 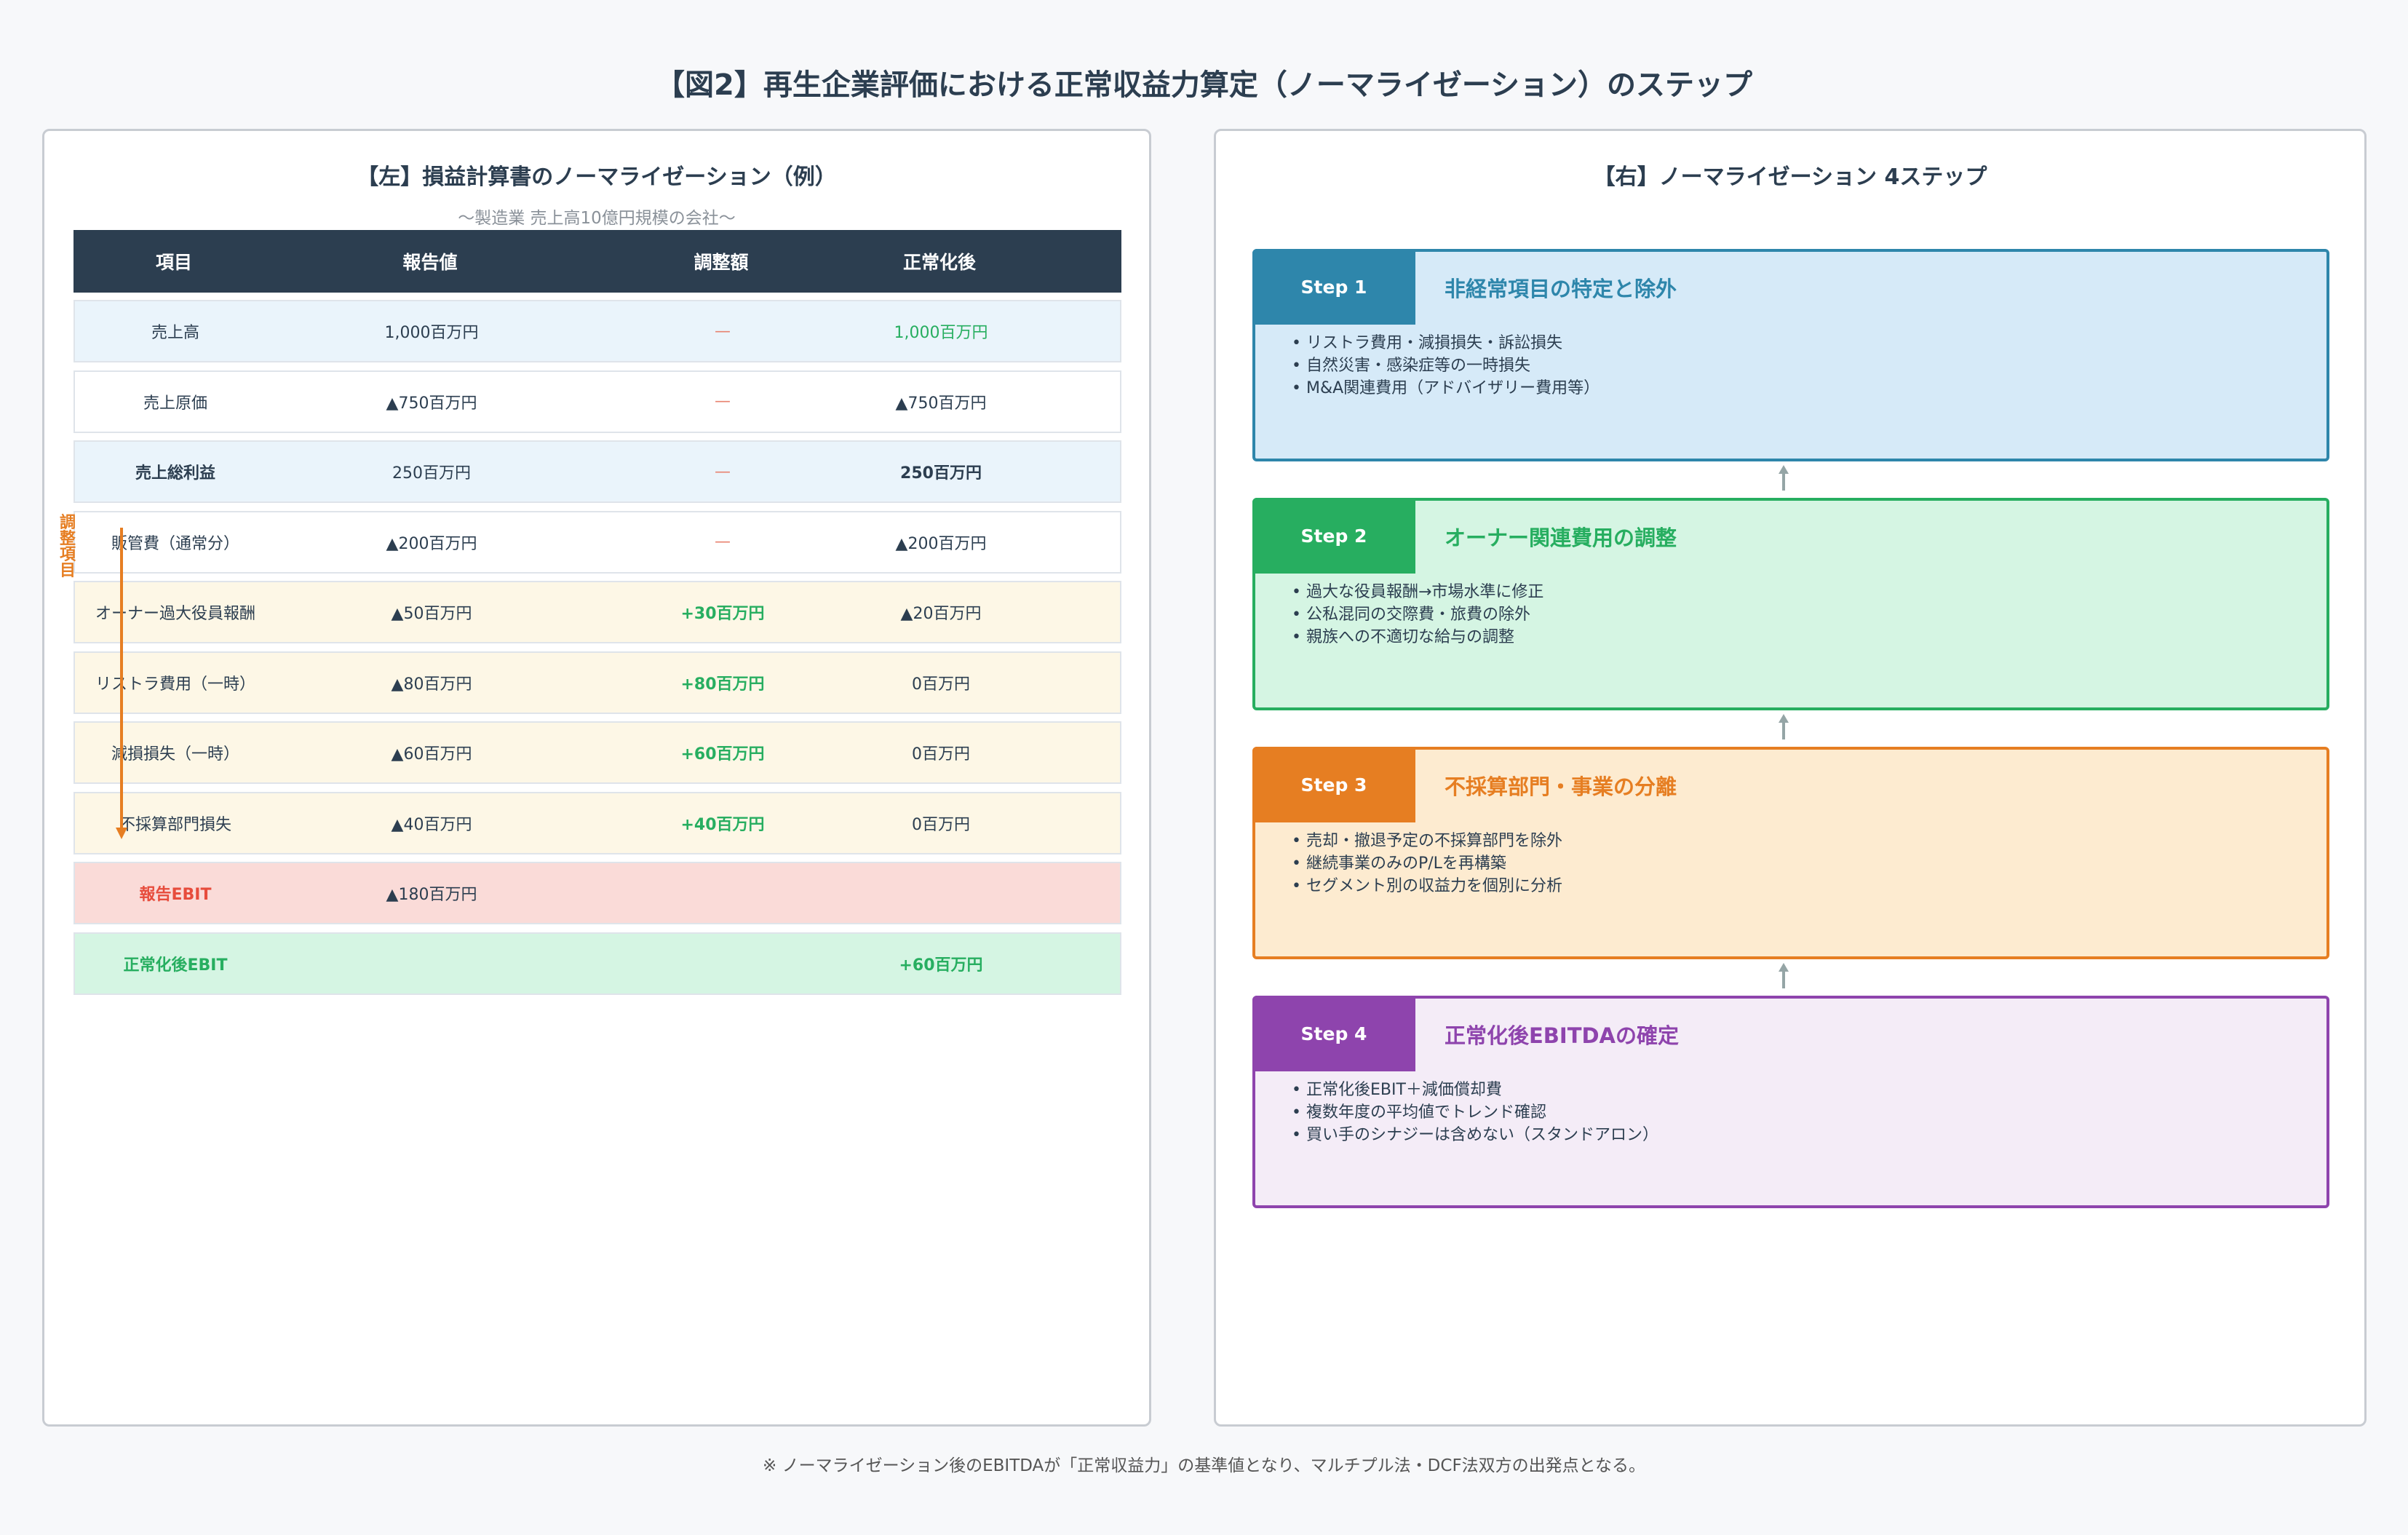 What do you see at coordinates (941, 543) in the screenshot?
I see `row-normalized: ▲200百万円` at bounding box center [941, 543].